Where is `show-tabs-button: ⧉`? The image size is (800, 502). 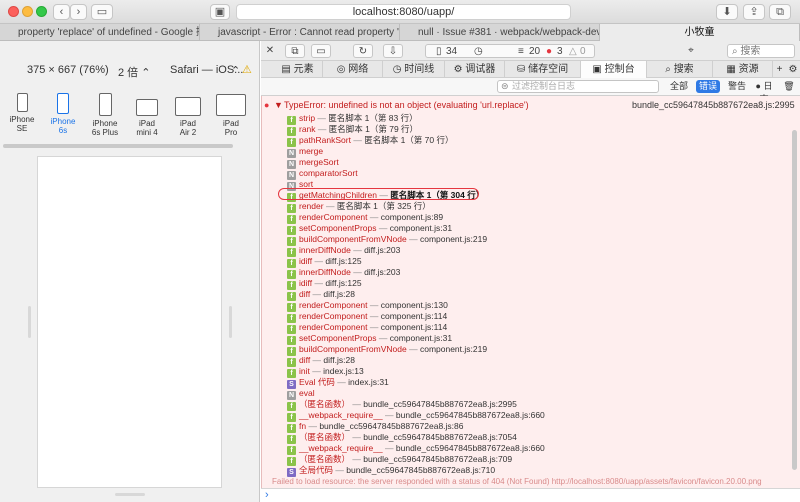
show-tabs-button: ⧉ is located at coordinates (780, 12).